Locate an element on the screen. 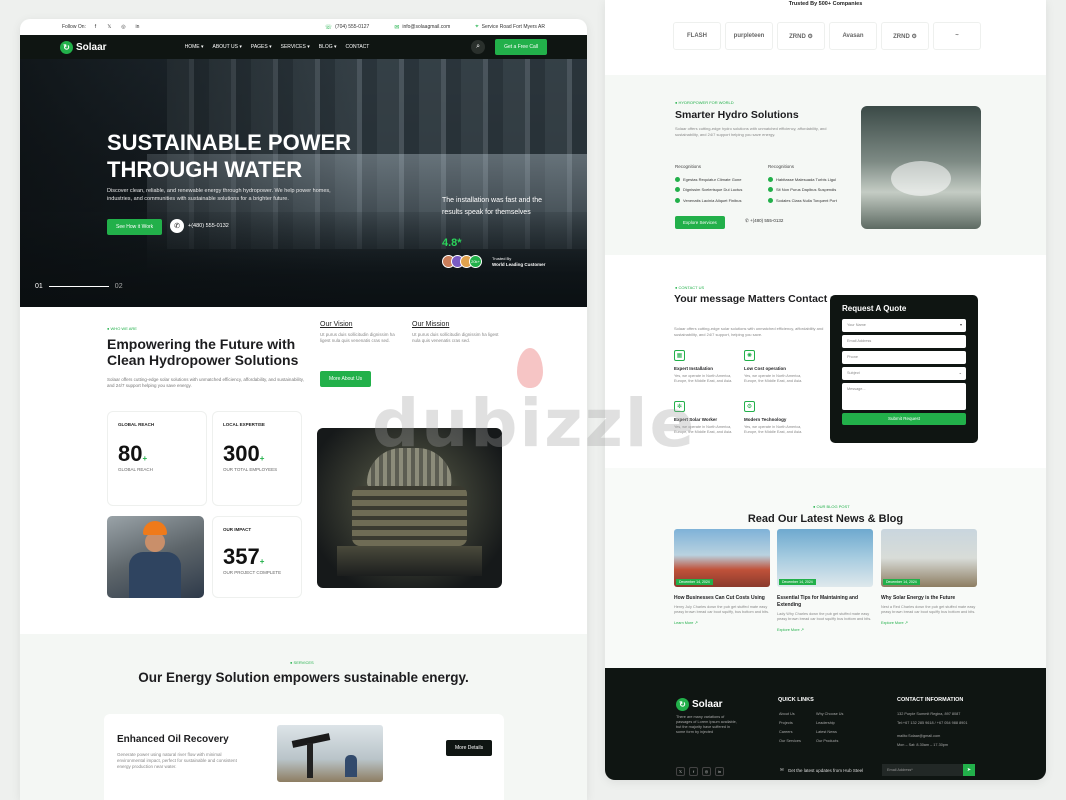  mission-title: Our Mission is located at coordinates (457, 324).